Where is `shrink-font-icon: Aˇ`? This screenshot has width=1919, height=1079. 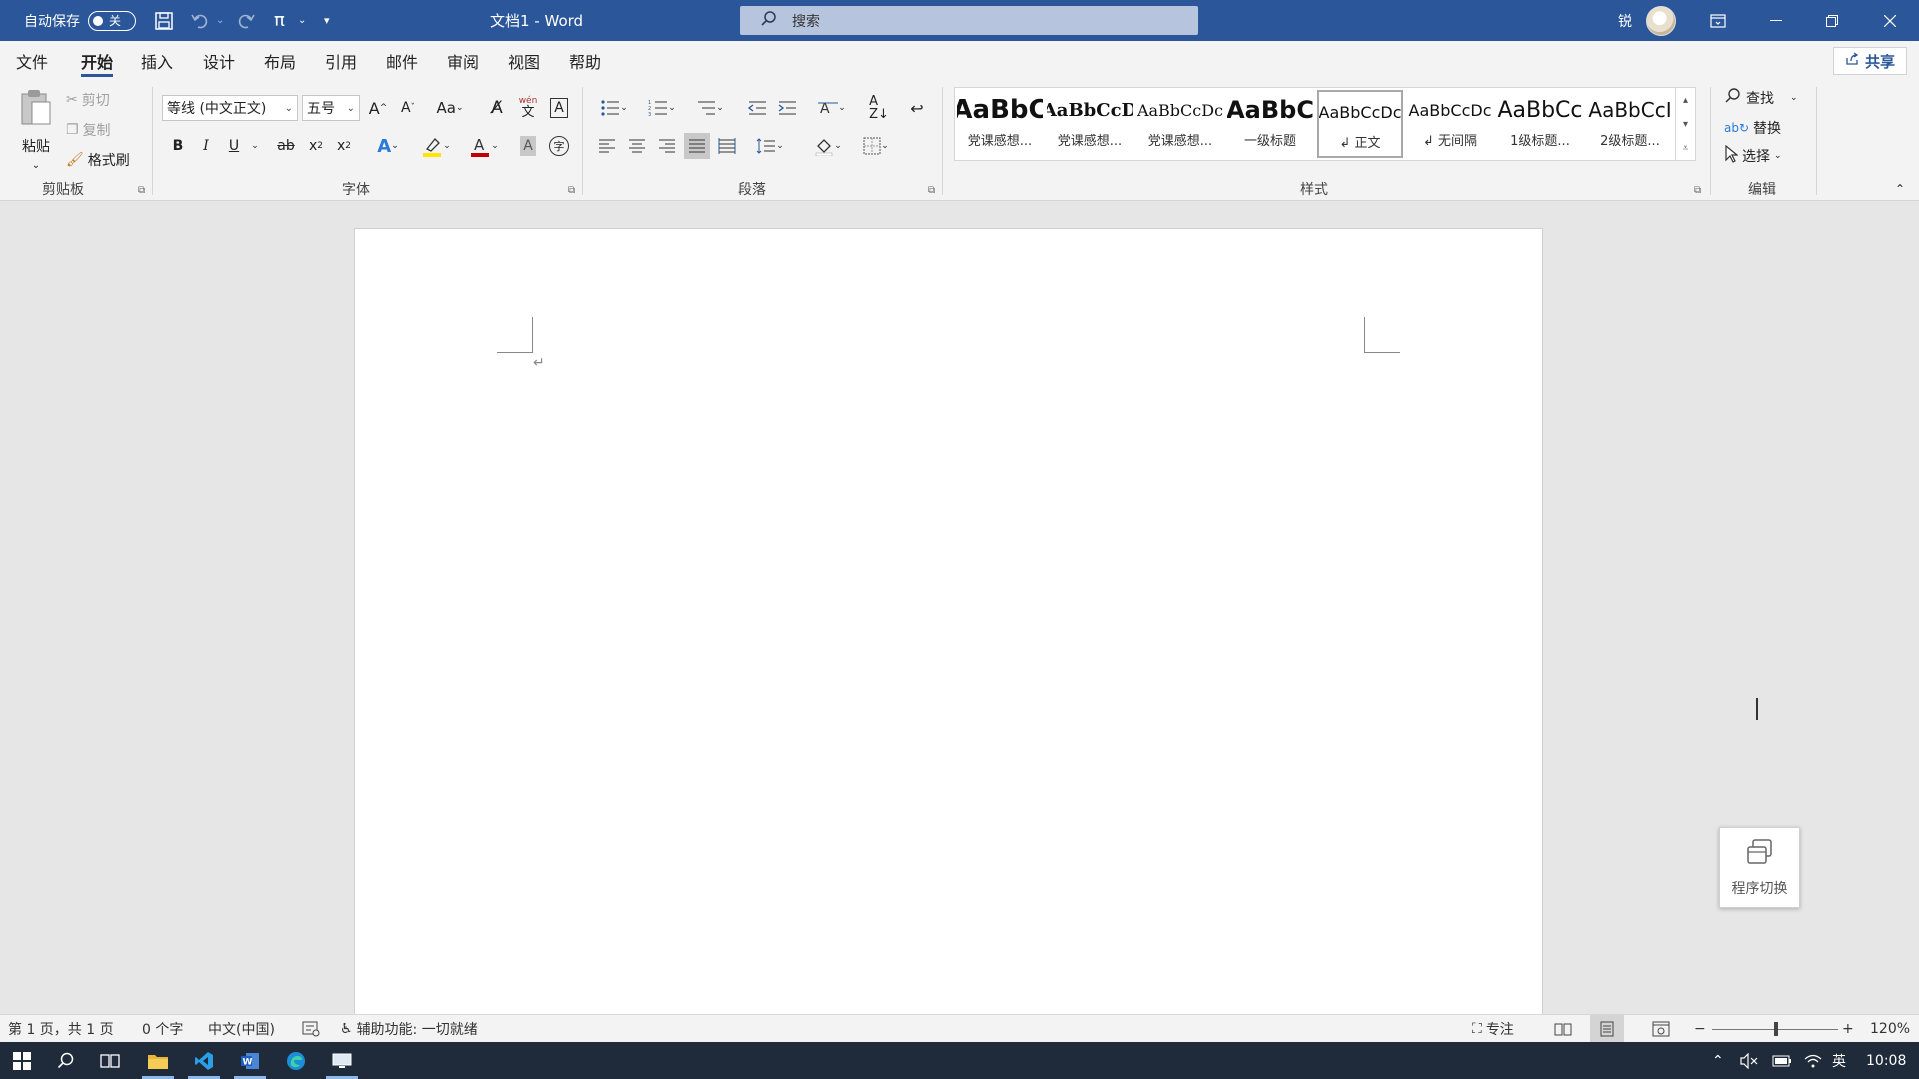 shrink-font-icon: Aˇ is located at coordinates (408, 108).